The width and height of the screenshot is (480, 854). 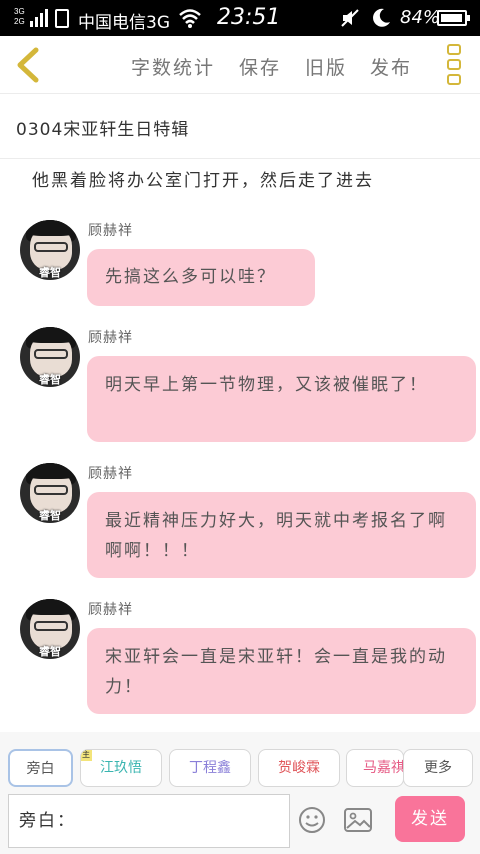 What do you see at coordinates (430, 819) in the screenshot?
I see `send-button: 发送` at bounding box center [430, 819].